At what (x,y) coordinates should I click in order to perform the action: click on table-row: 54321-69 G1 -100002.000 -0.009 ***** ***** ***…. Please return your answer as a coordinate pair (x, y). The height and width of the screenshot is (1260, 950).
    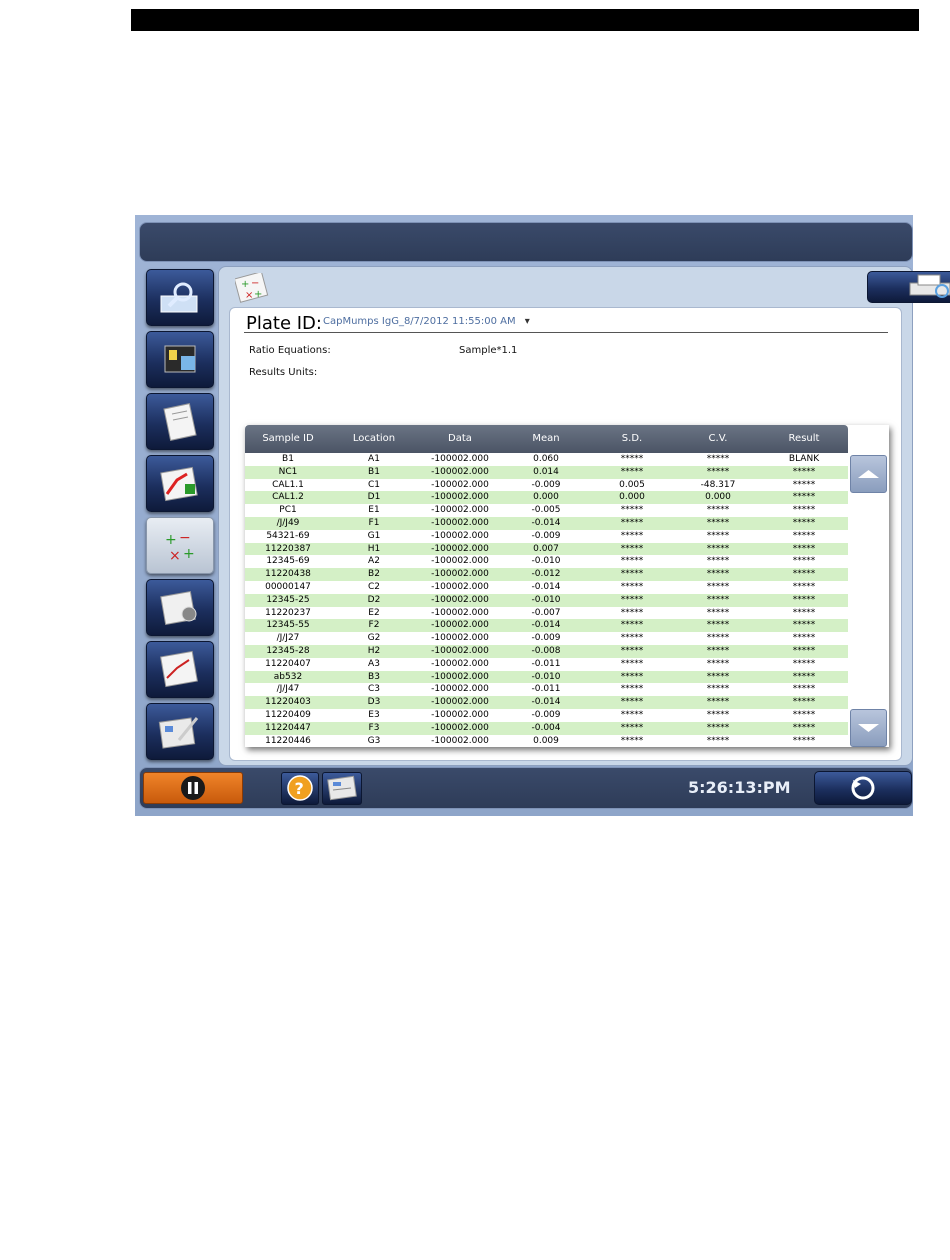
    Looking at the image, I should click on (546, 536).